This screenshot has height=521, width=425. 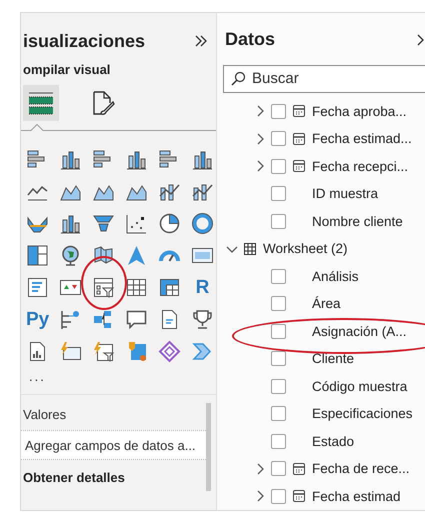 What do you see at coordinates (67, 69) in the screenshot?
I see `section-label: ompilar visual` at bounding box center [67, 69].